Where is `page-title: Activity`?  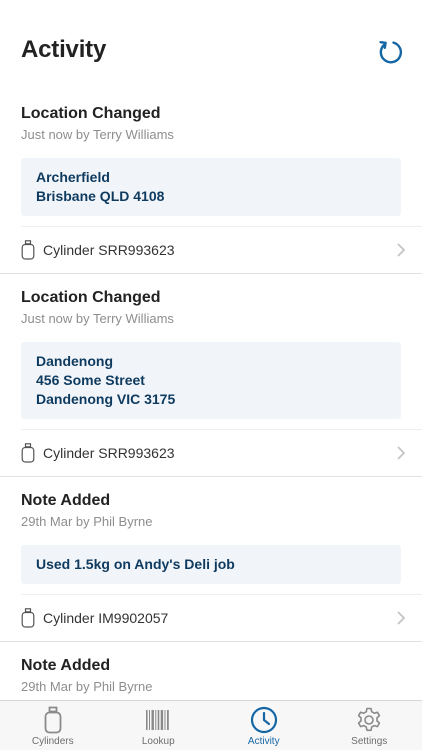 page-title: Activity is located at coordinates (64, 49).